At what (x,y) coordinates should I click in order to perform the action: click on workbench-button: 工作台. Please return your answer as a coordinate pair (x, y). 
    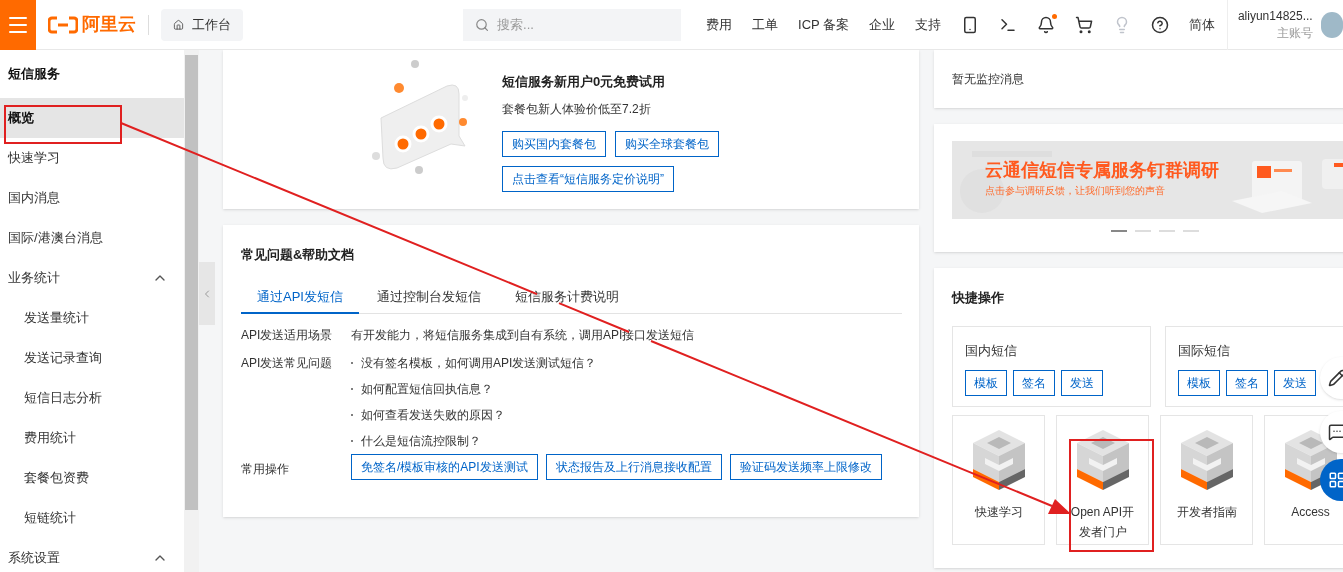
    Looking at the image, I should click on (201, 24).